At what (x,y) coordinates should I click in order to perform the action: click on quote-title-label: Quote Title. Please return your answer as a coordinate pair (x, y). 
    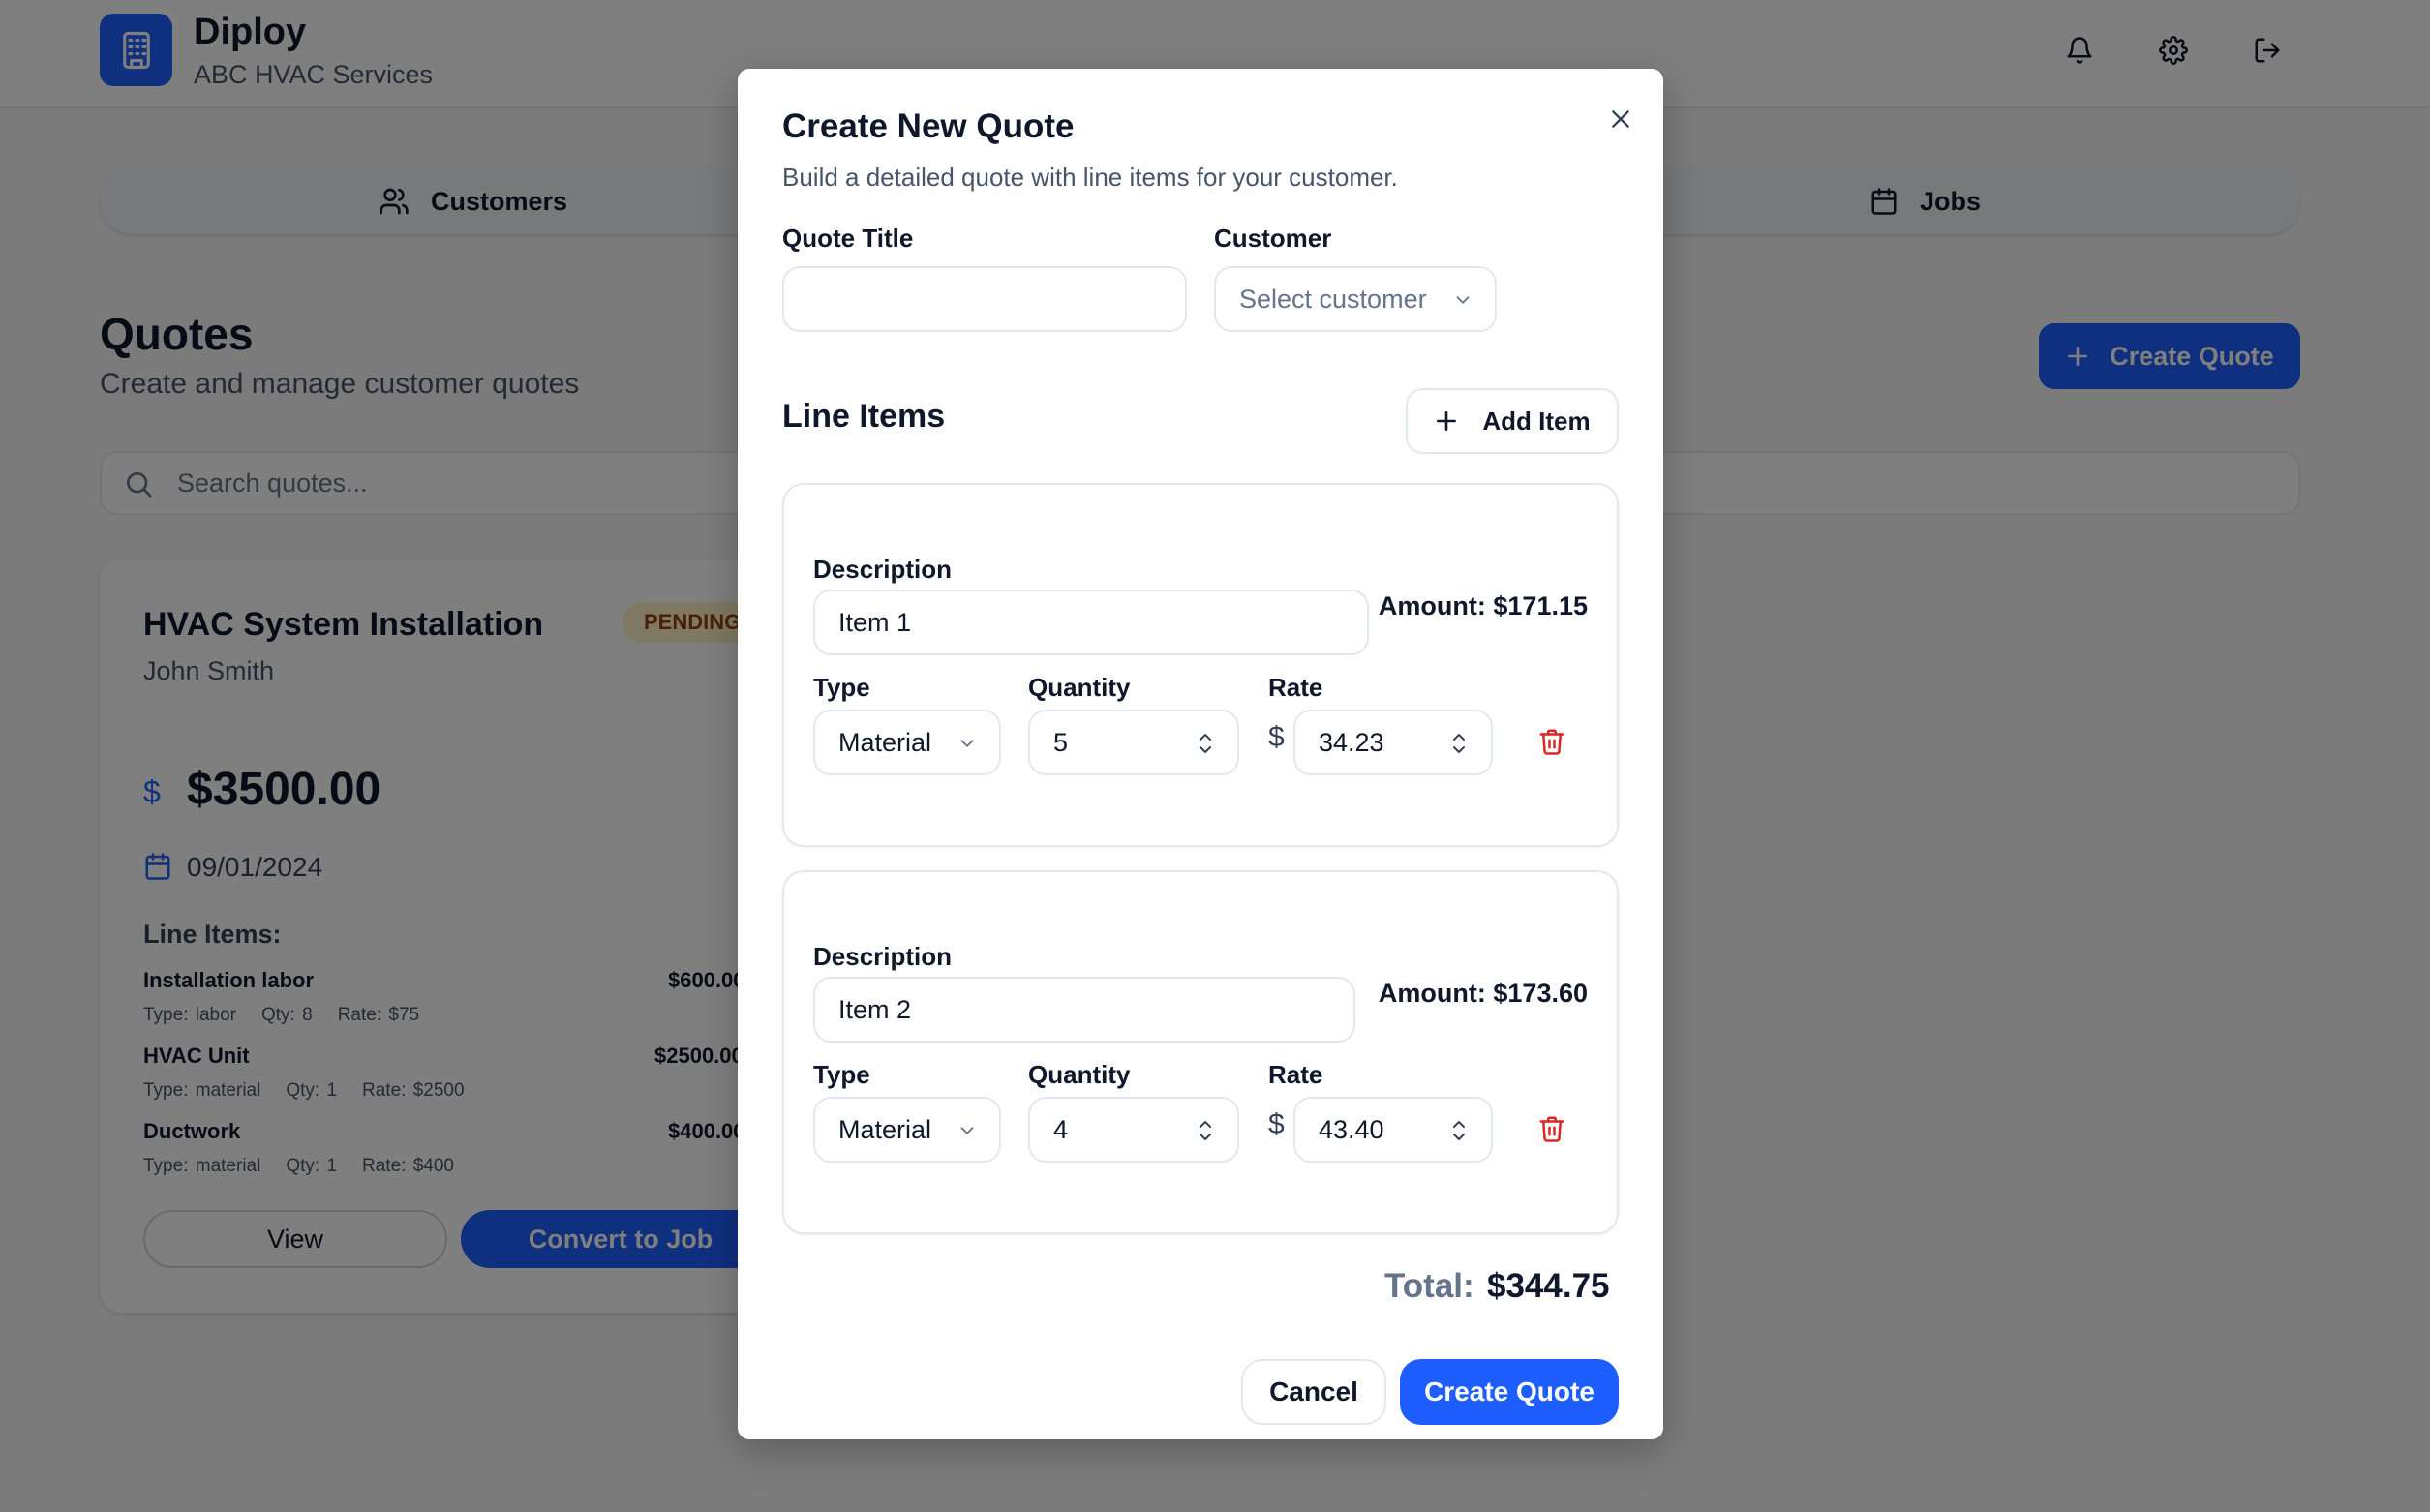
    Looking at the image, I should click on (848, 238).